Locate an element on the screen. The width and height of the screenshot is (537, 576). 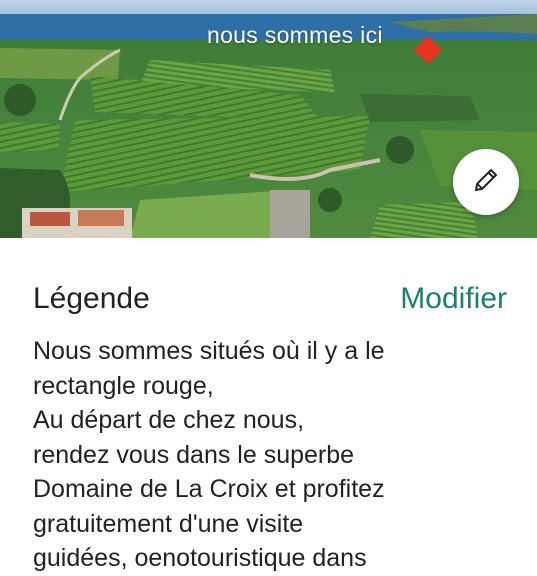
caption-line: Au départ de chez nous, is located at coordinates (169, 420).